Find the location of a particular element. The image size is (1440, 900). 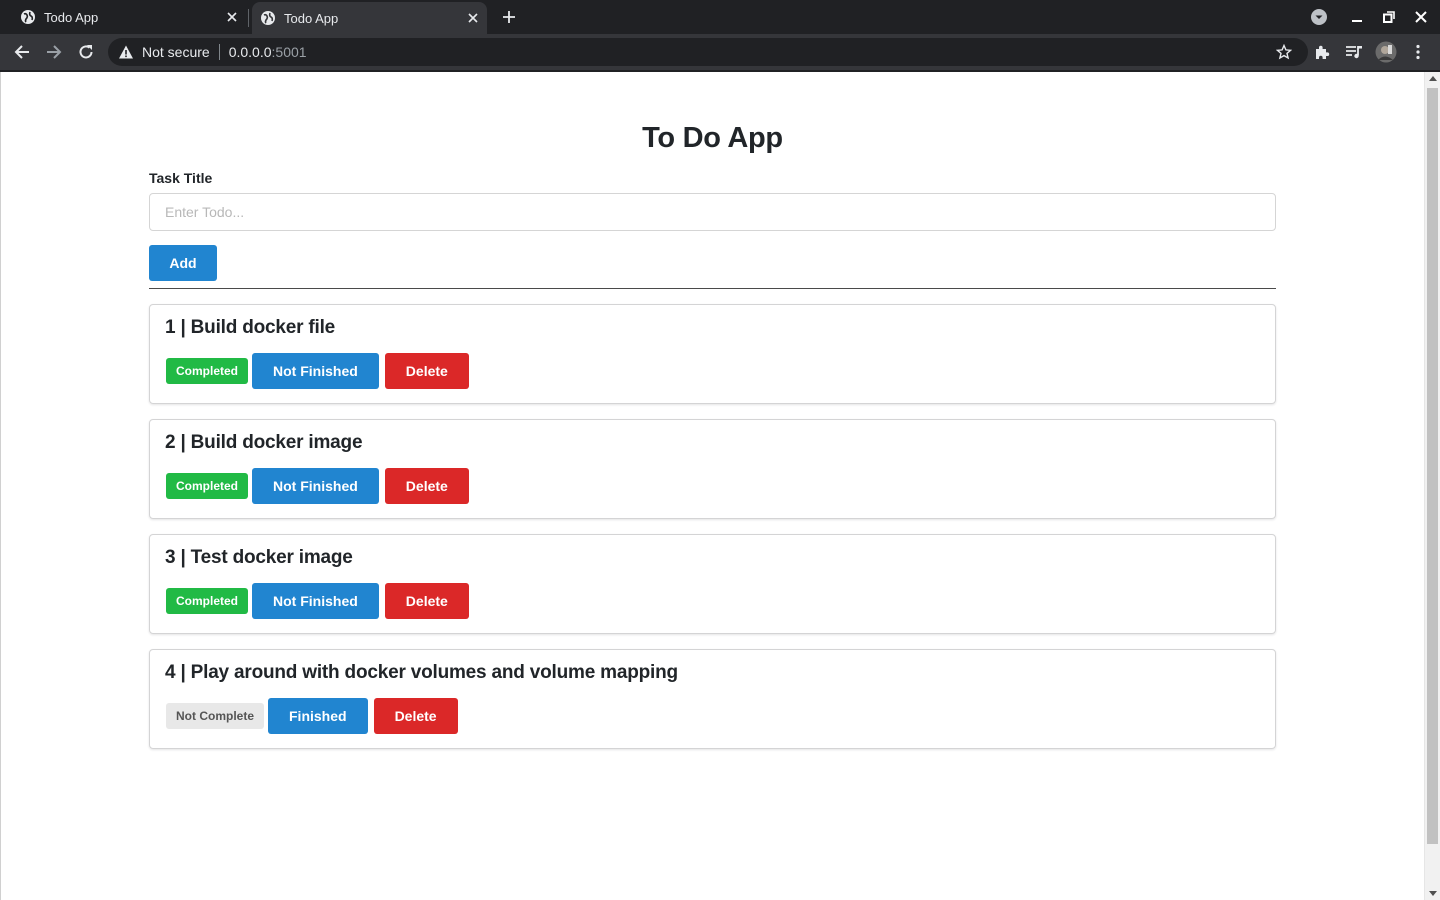

reload-button is located at coordinates (86, 52).